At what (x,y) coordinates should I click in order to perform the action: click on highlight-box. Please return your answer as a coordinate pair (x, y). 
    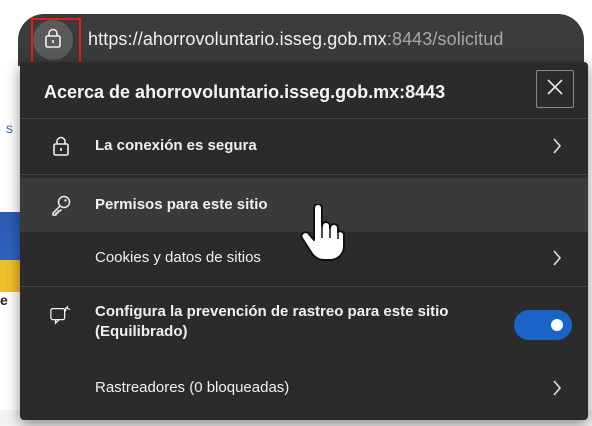
    Looking at the image, I should click on (56, 42).